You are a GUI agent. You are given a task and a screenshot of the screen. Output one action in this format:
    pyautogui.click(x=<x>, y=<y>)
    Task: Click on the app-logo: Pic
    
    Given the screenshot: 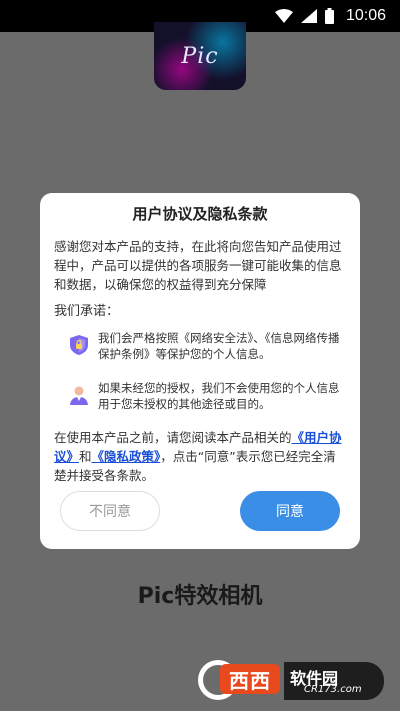 What is the action you would take?
    pyautogui.click(x=200, y=56)
    